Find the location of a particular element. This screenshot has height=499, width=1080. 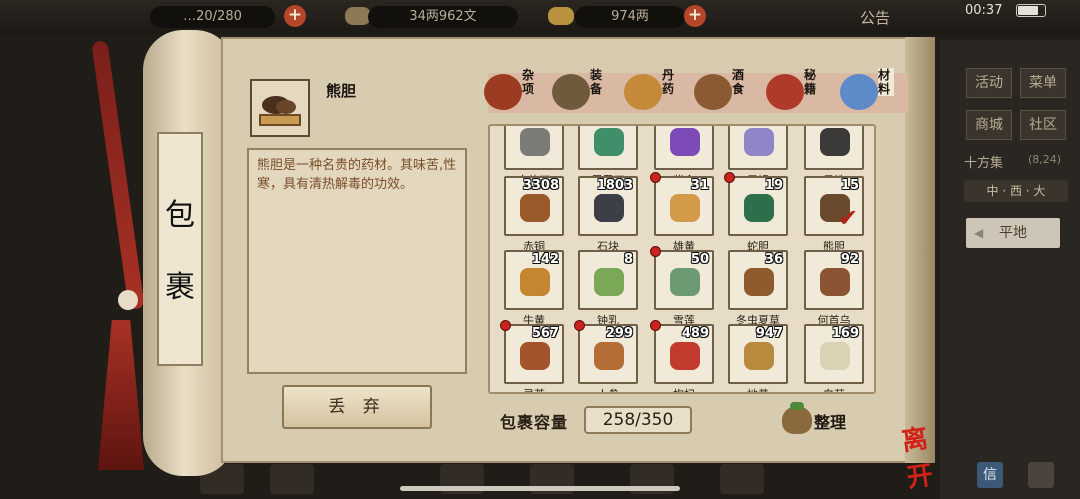

item-quantity: 169 is located at coordinates (845, 333).